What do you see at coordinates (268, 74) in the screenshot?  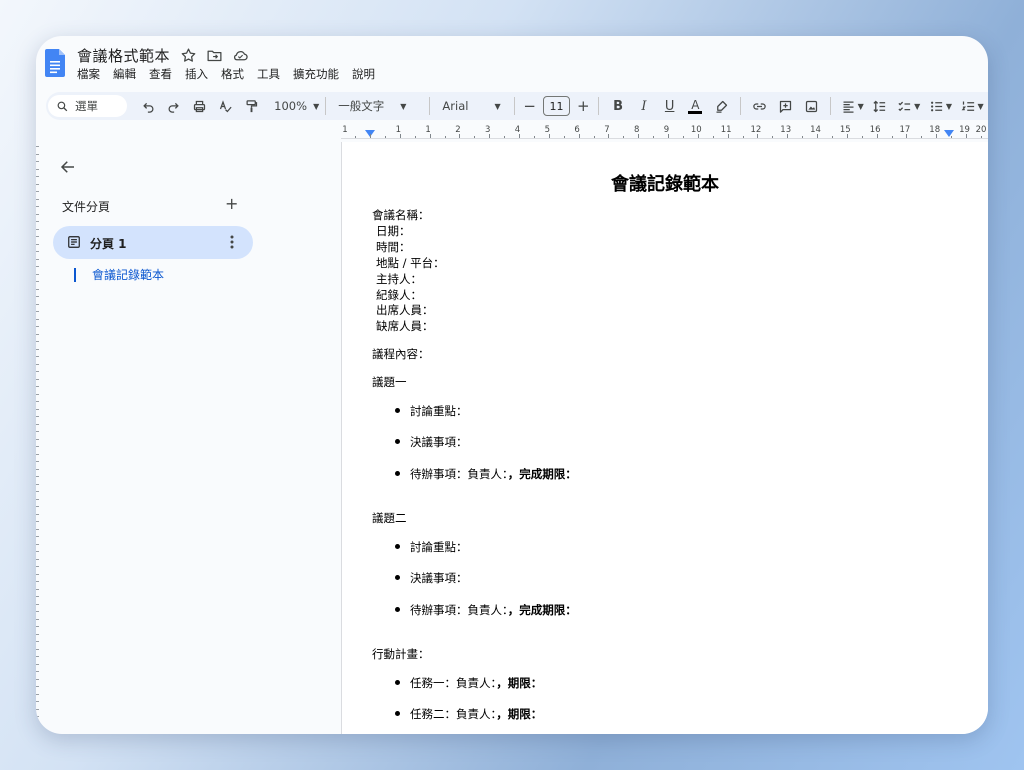 I see `menu-tools: 工具` at bounding box center [268, 74].